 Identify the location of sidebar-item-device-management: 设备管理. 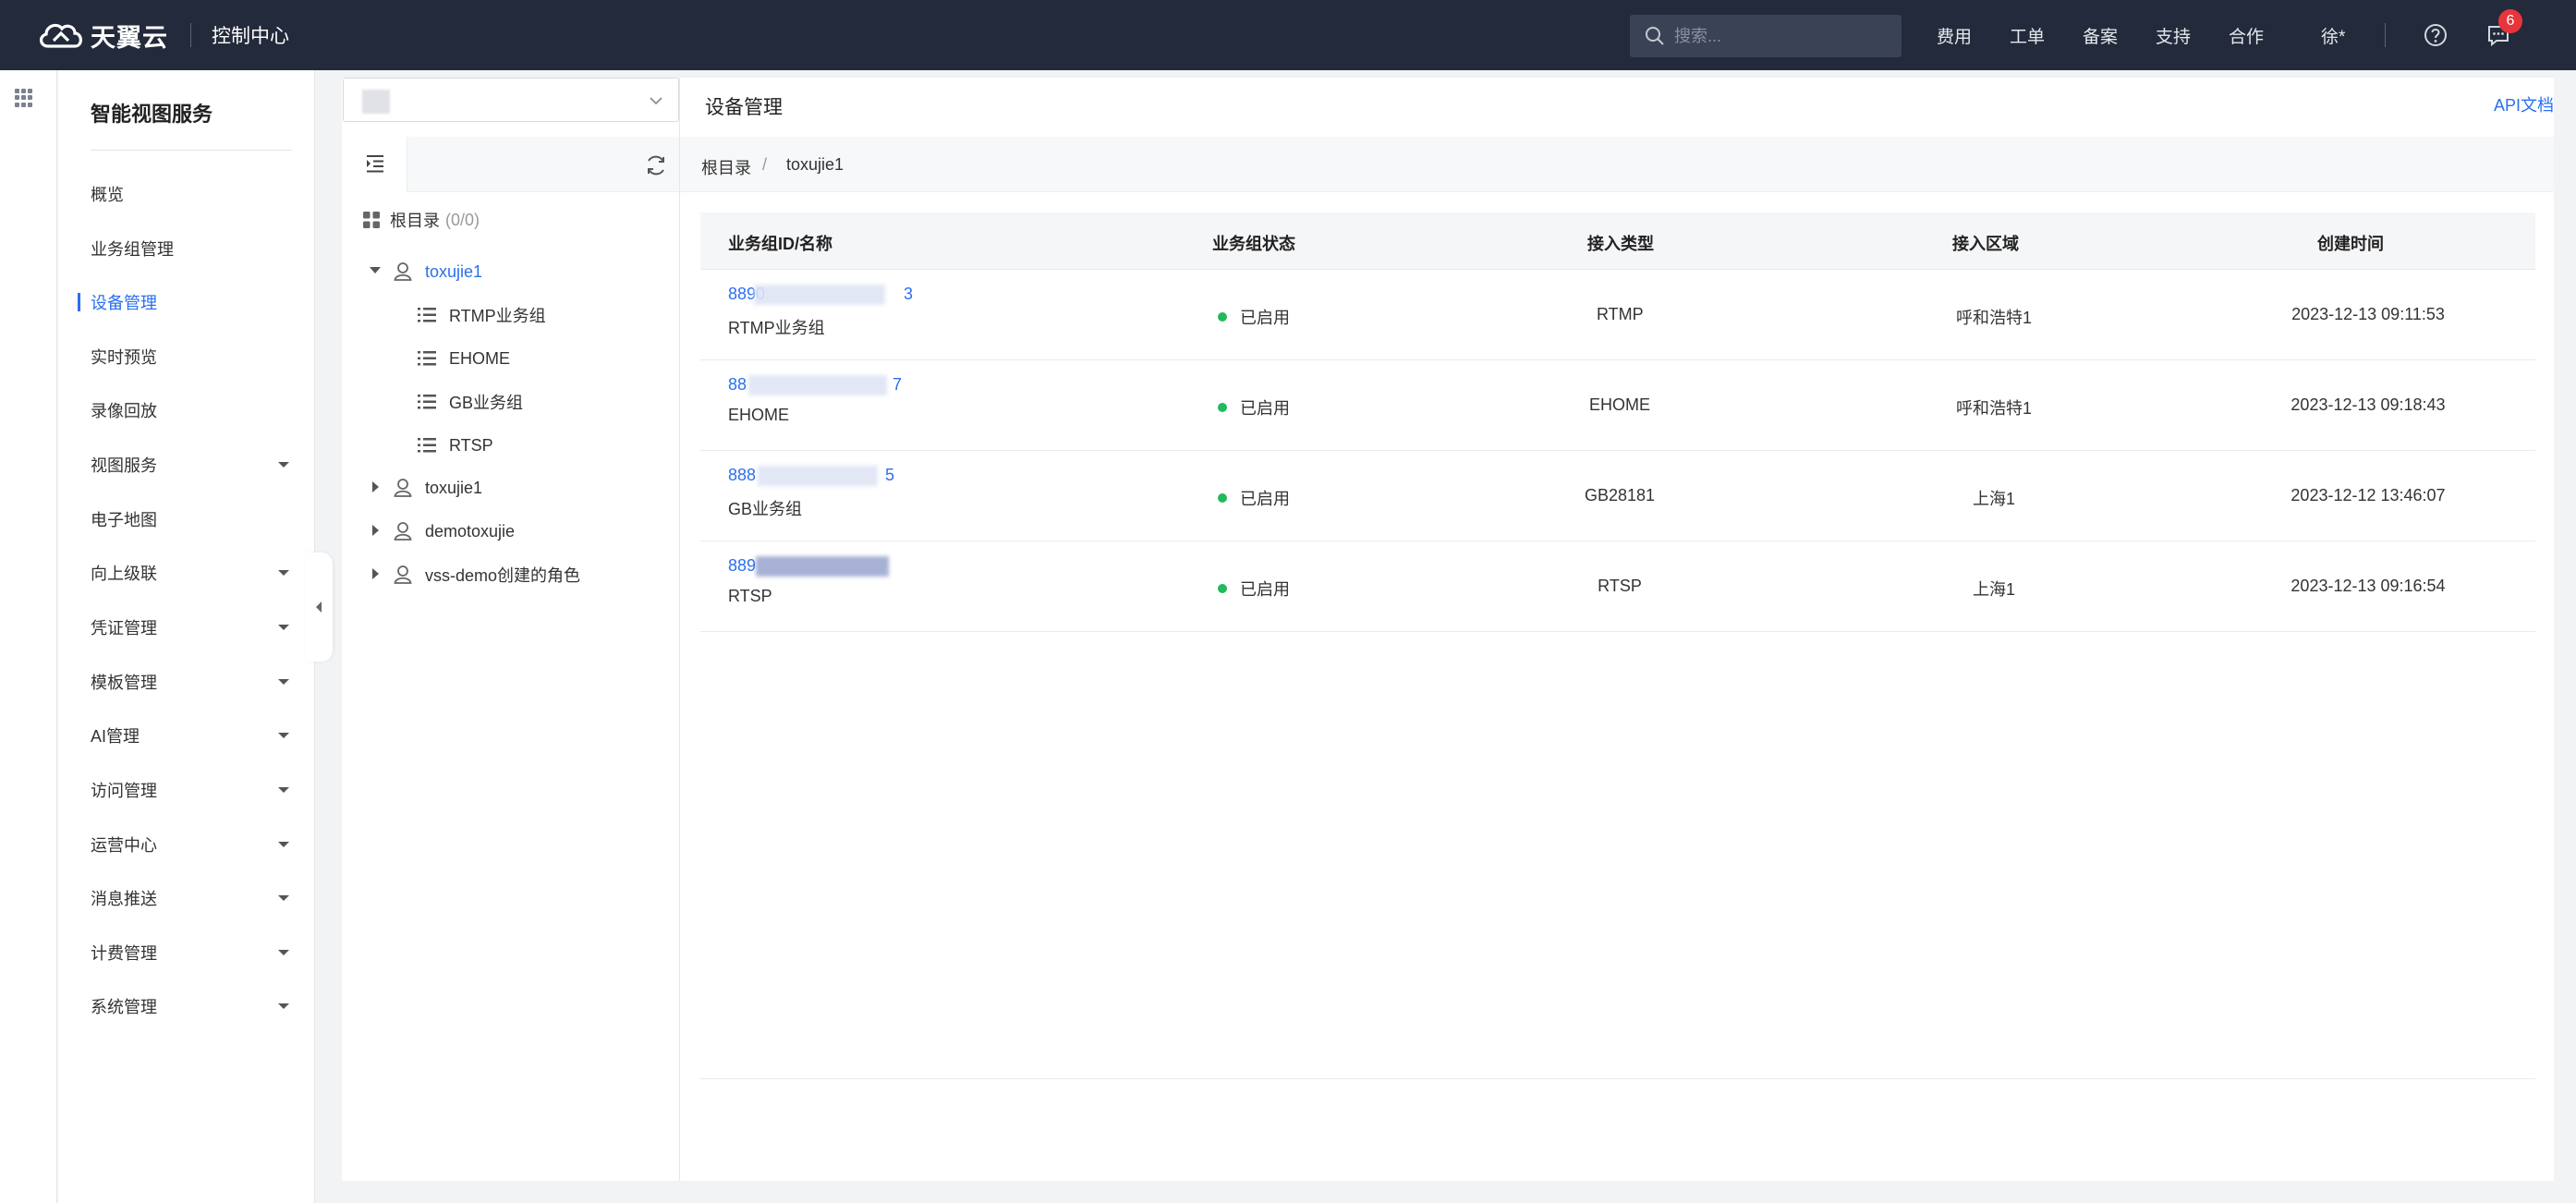
(186, 303).